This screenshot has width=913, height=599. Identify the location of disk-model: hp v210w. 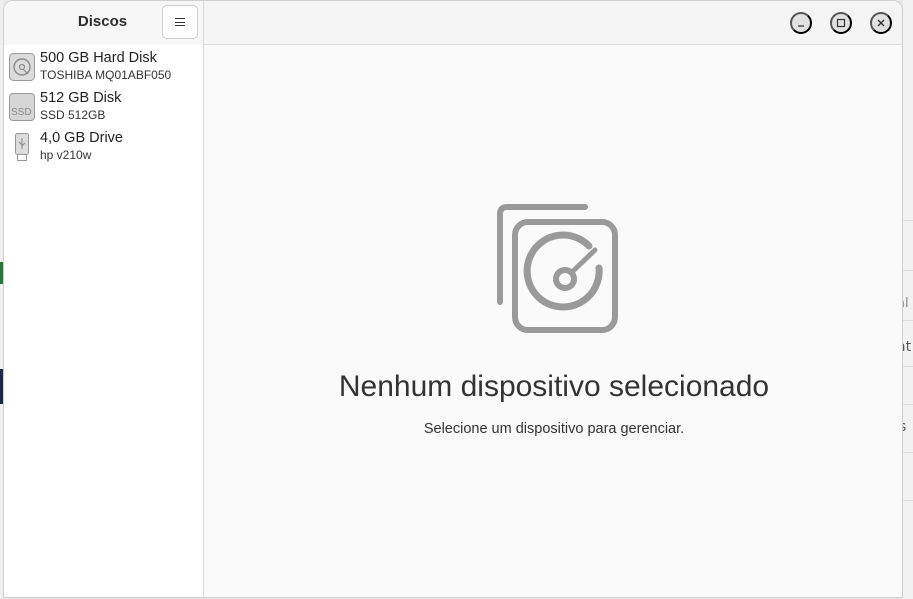
(66, 155).